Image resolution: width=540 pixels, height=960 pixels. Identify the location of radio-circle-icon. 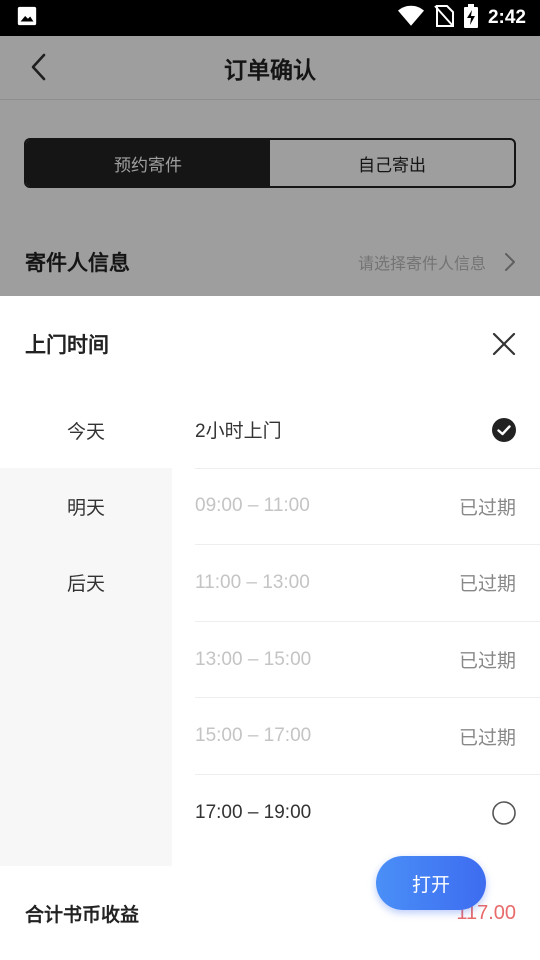
(504, 813).